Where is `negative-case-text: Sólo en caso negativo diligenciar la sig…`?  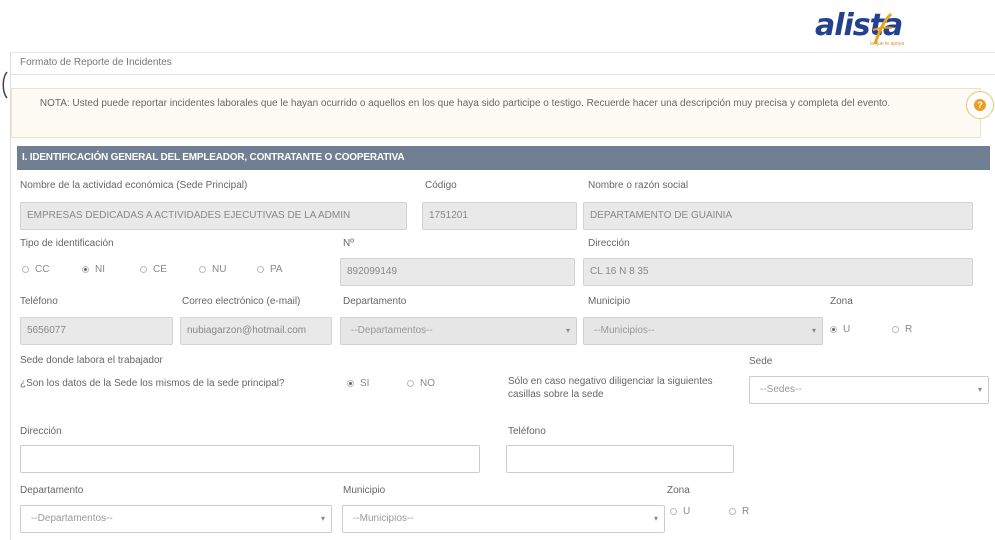 negative-case-text: Sólo en caso negativo diligenciar la sig… is located at coordinates (610, 388).